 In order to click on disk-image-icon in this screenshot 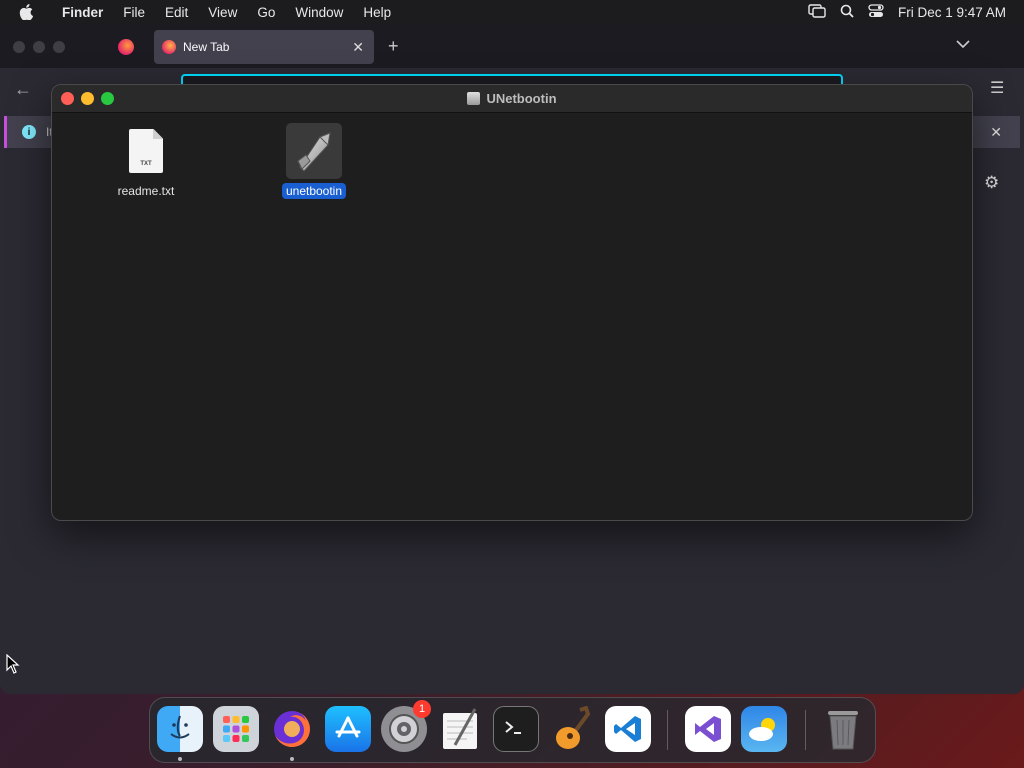, I will do `click(474, 98)`.